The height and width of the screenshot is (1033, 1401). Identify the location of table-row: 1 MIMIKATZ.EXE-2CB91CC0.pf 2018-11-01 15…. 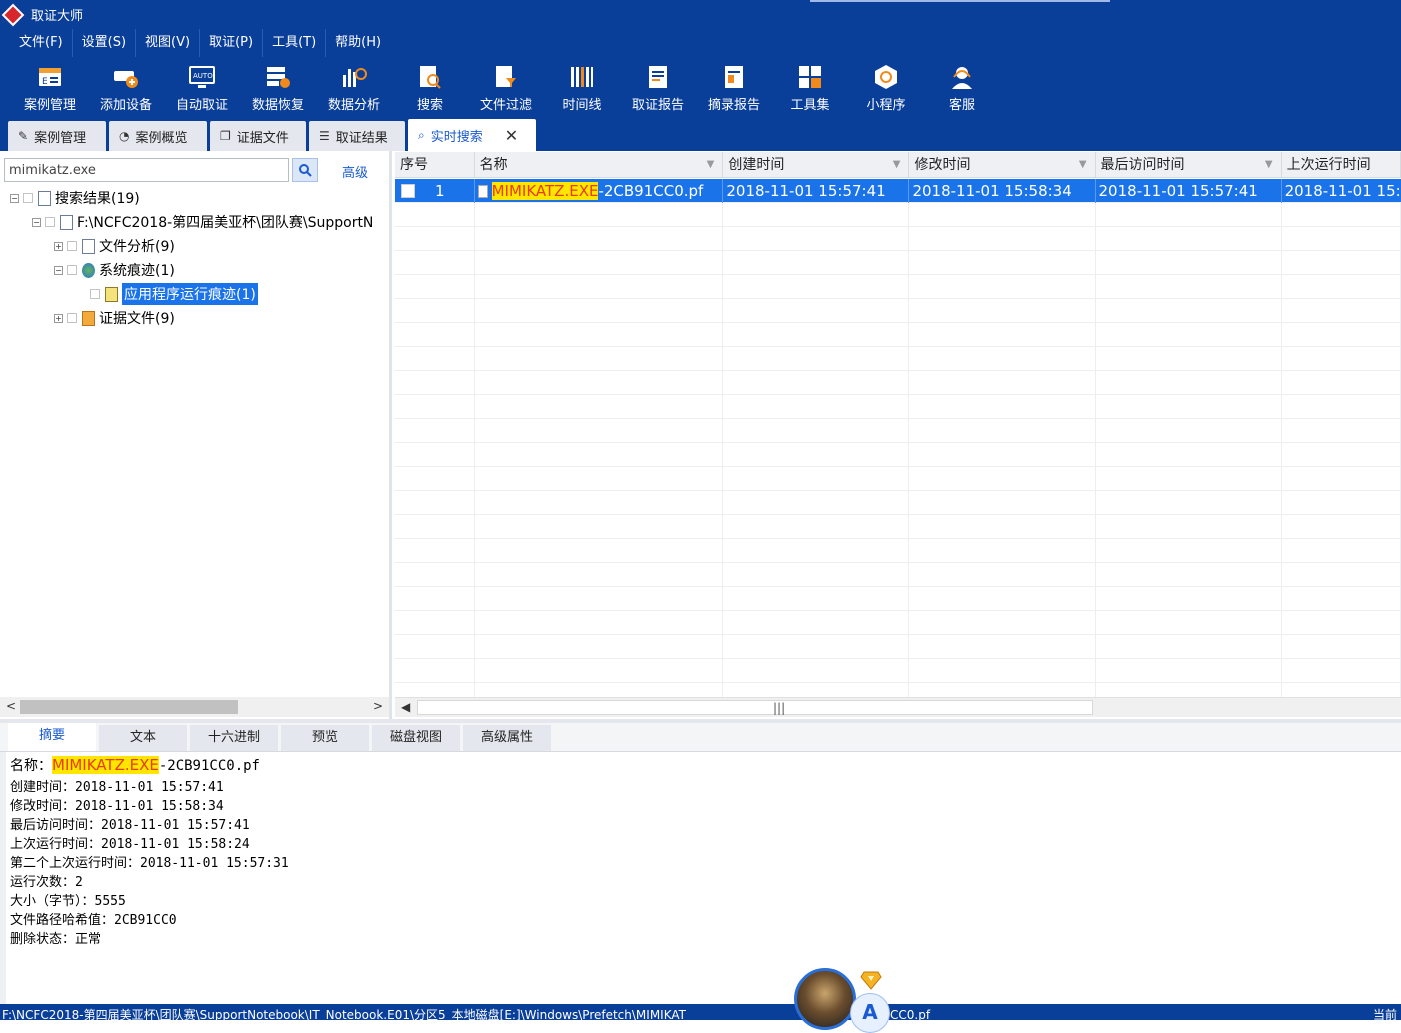
(898, 191).